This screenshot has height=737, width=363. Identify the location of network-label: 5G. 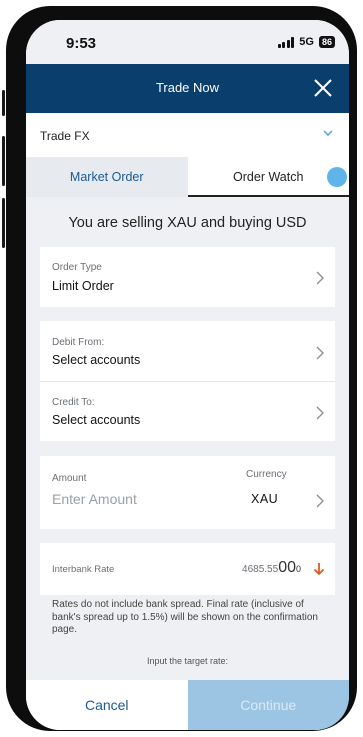
(306, 42).